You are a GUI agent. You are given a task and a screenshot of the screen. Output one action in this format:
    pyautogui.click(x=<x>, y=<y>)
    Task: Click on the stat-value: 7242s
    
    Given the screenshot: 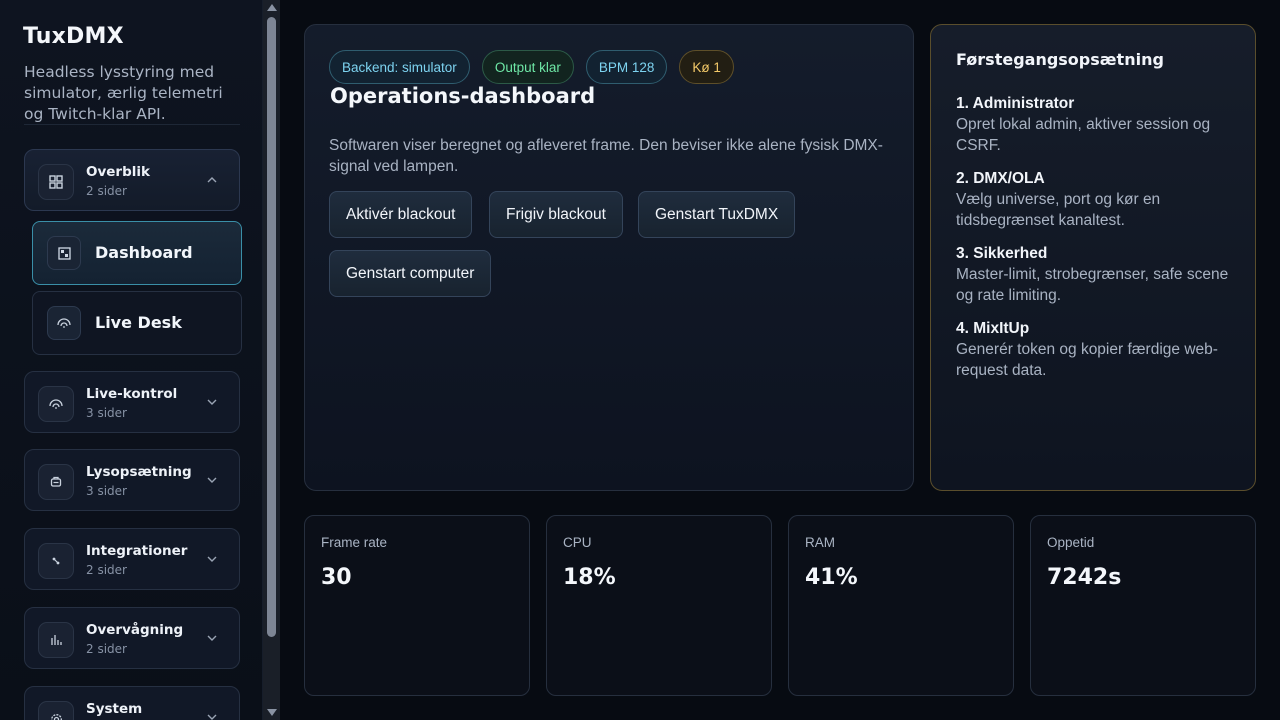 What is the action you would take?
    pyautogui.click(x=1084, y=577)
    